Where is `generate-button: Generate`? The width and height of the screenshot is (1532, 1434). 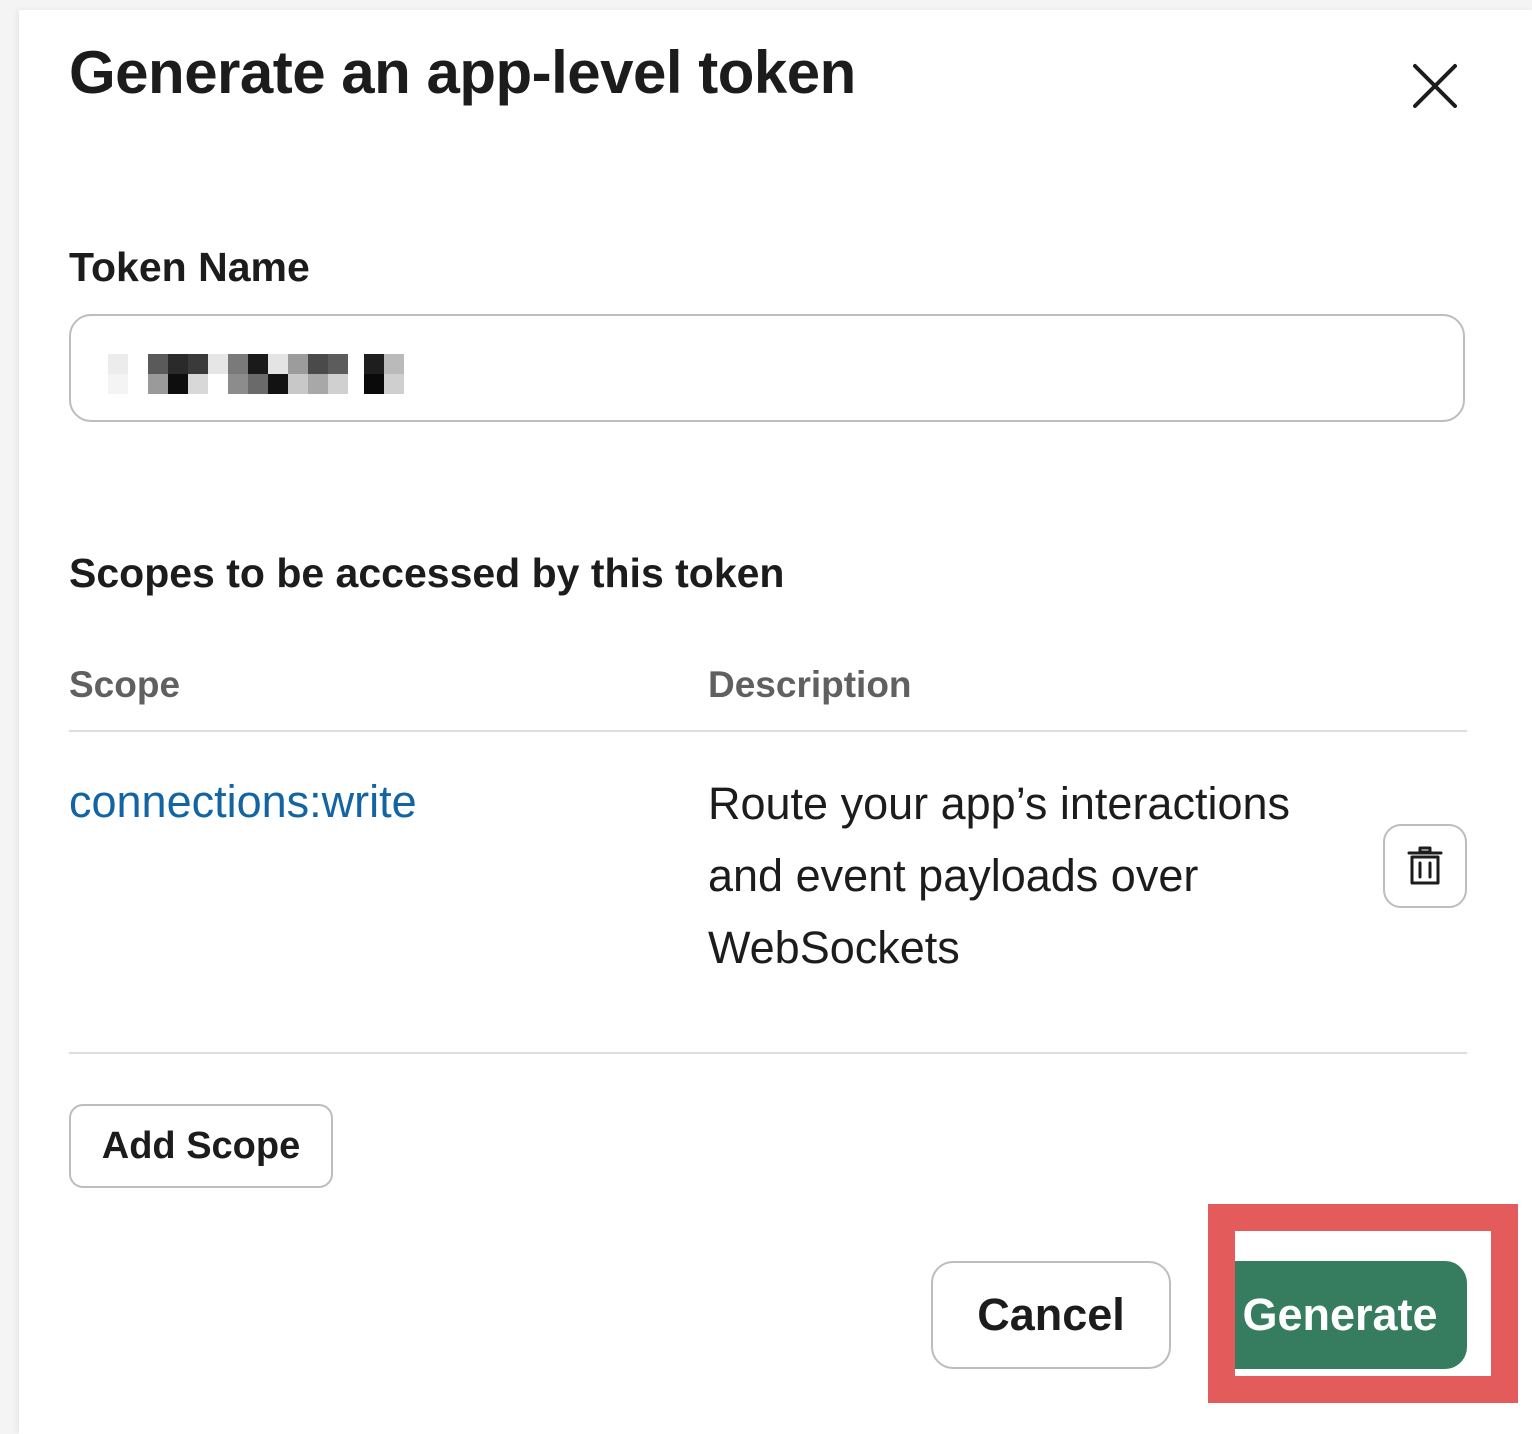
generate-button: Generate is located at coordinates (1340, 1315).